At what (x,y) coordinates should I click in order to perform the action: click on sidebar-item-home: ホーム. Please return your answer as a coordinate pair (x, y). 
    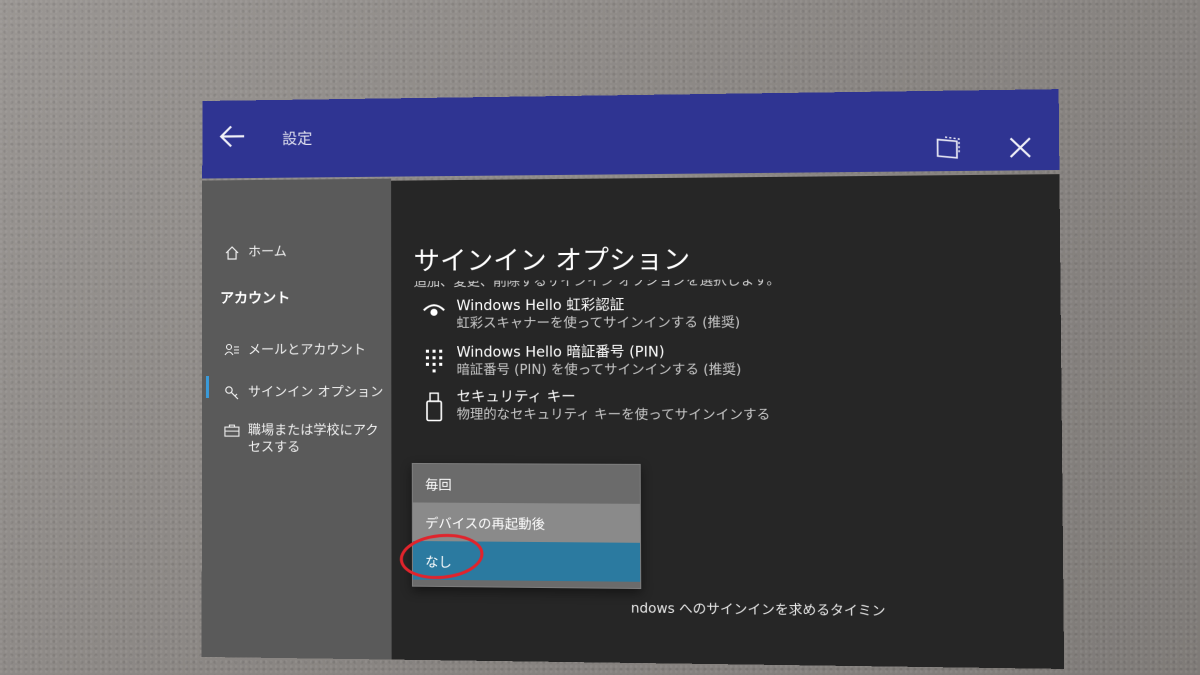
    Looking at the image, I should click on (296, 252).